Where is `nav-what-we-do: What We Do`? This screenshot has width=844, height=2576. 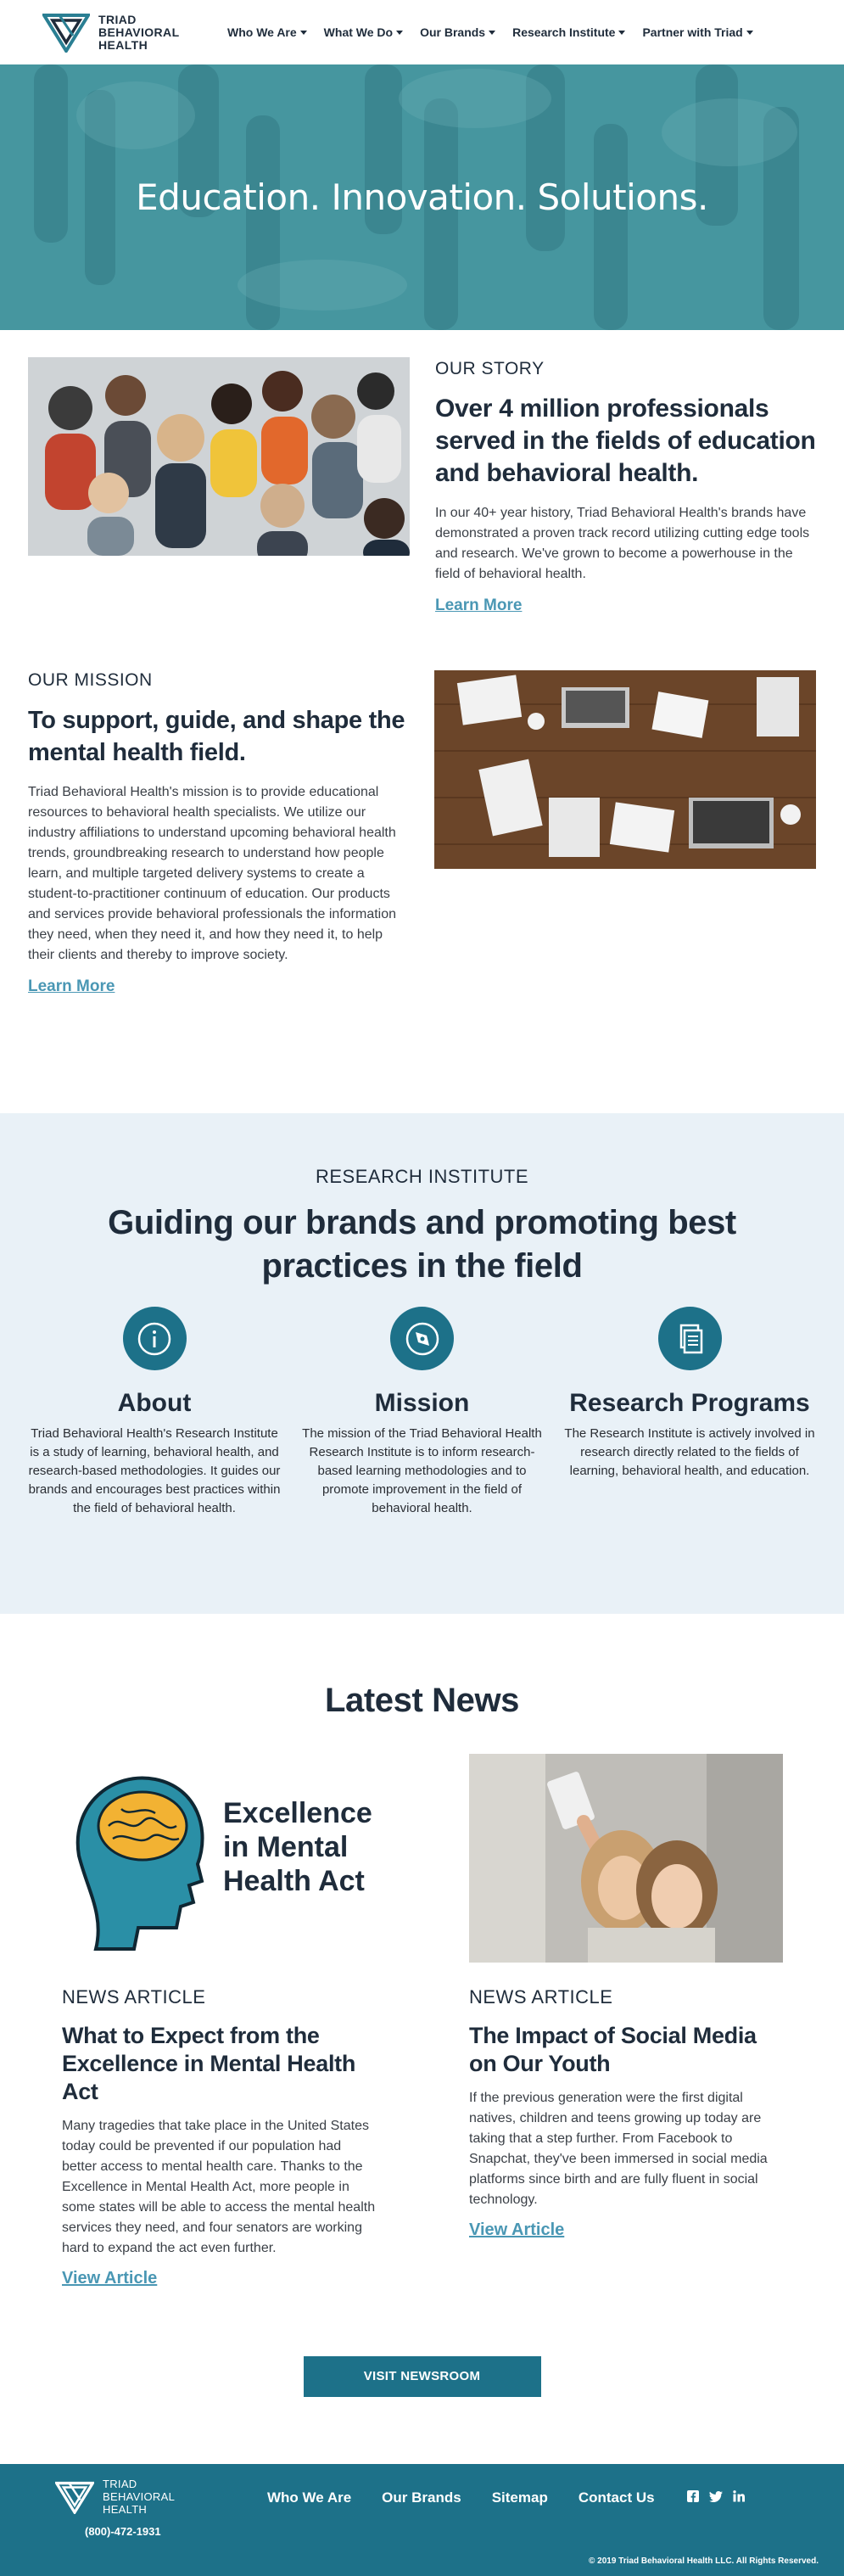
nav-what-we-do: What We Do is located at coordinates (363, 32).